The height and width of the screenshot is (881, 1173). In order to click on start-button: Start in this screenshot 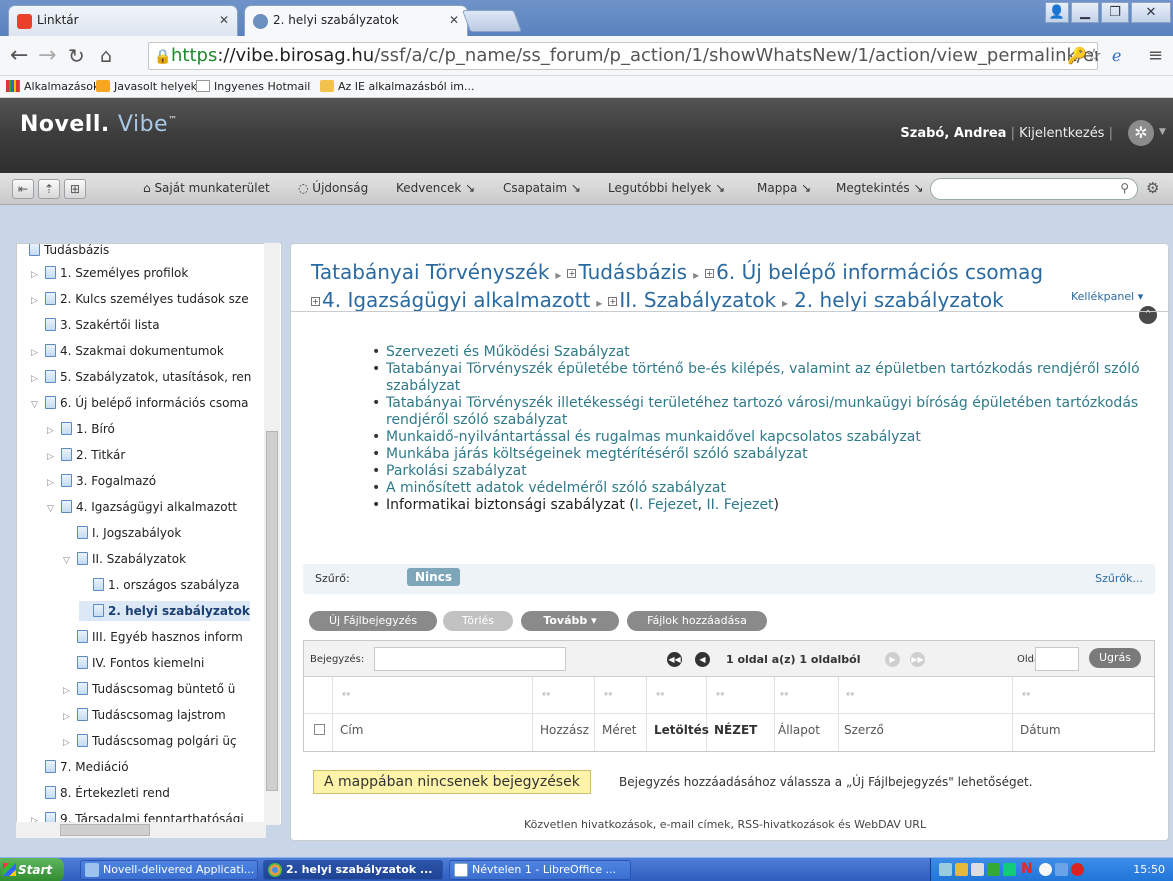, I will do `click(32, 869)`.